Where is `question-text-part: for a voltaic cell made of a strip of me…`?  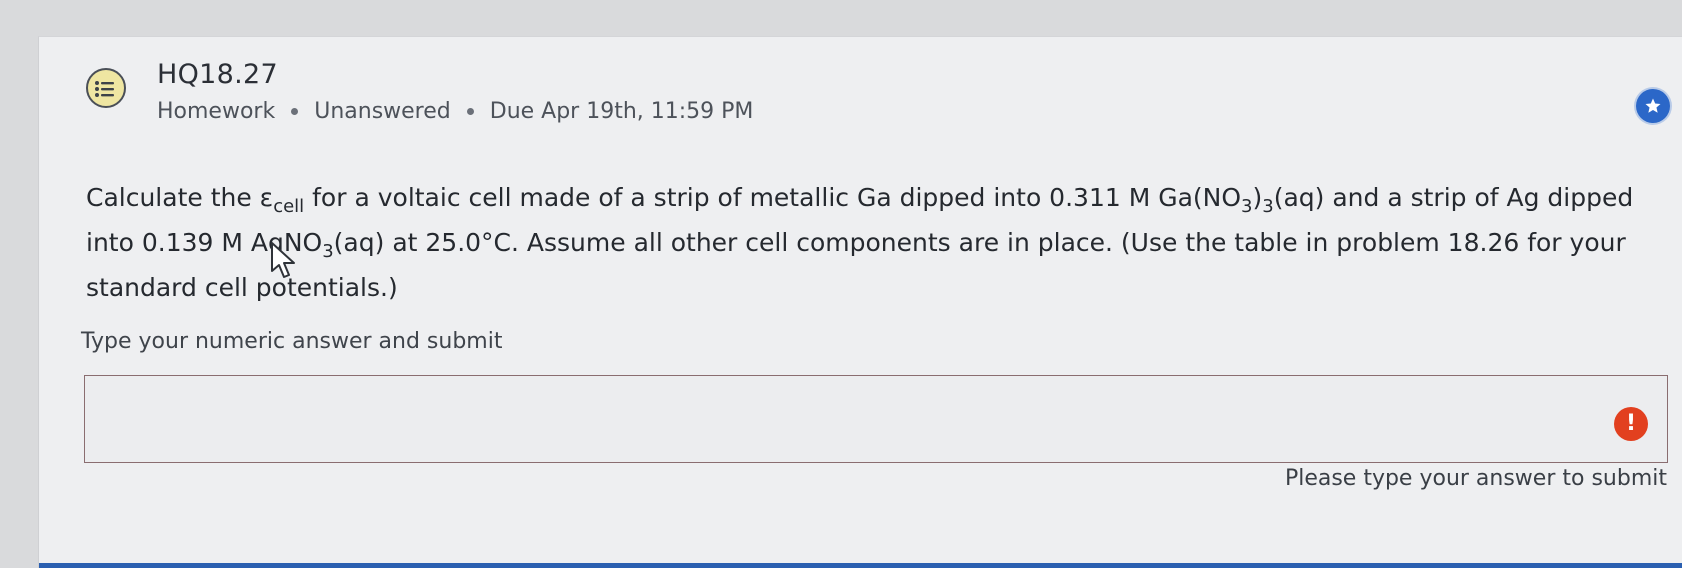
question-text-part: for a voltaic cell made of a strip of me… is located at coordinates (773, 197).